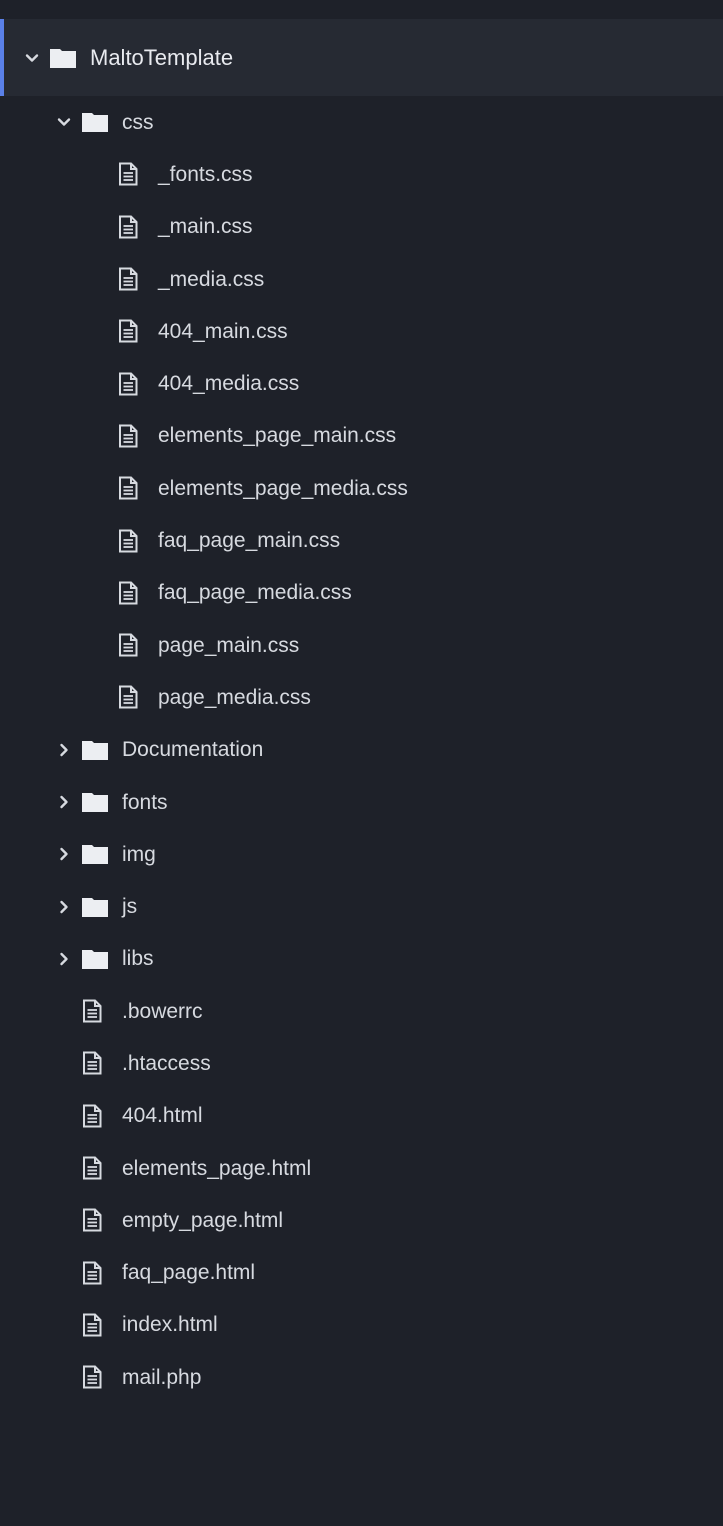 This screenshot has width=723, height=1526. What do you see at coordinates (170, 1325) in the screenshot?
I see `file-label: index.html` at bounding box center [170, 1325].